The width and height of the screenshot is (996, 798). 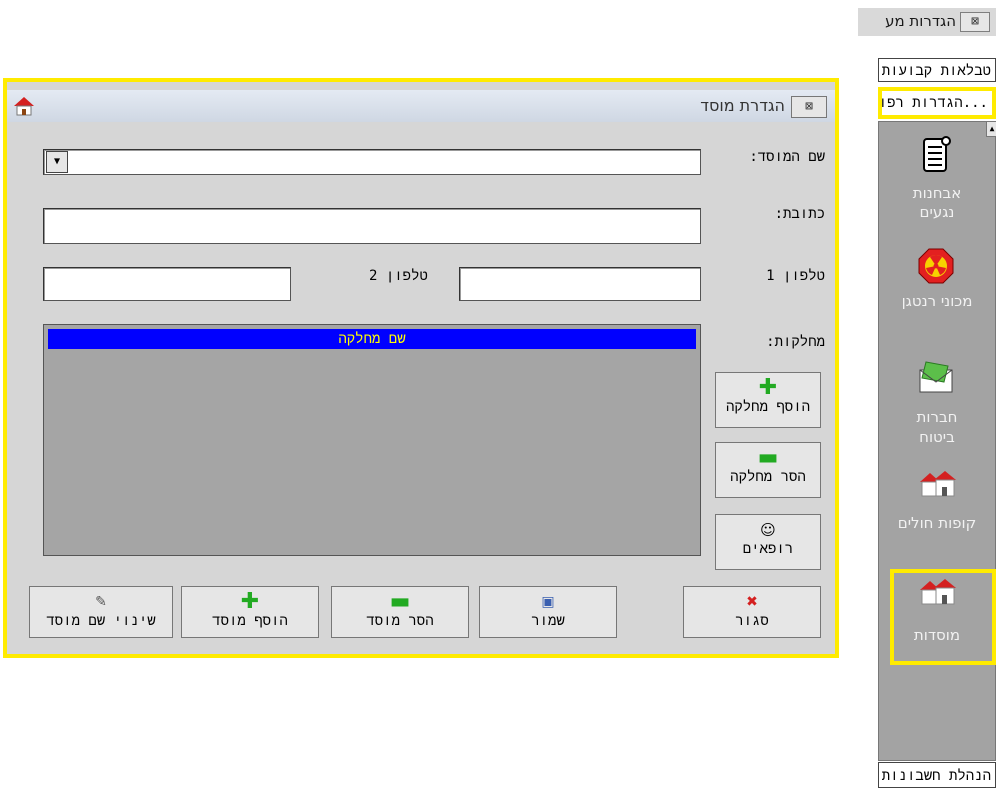 I want to click on save-button: ▣ שמור, so click(x=548, y=612).